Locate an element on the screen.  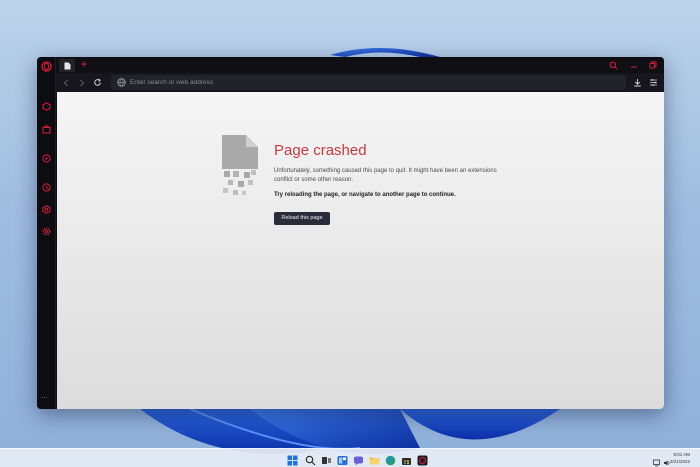
navigation-bar is located at coordinates (360, 82).